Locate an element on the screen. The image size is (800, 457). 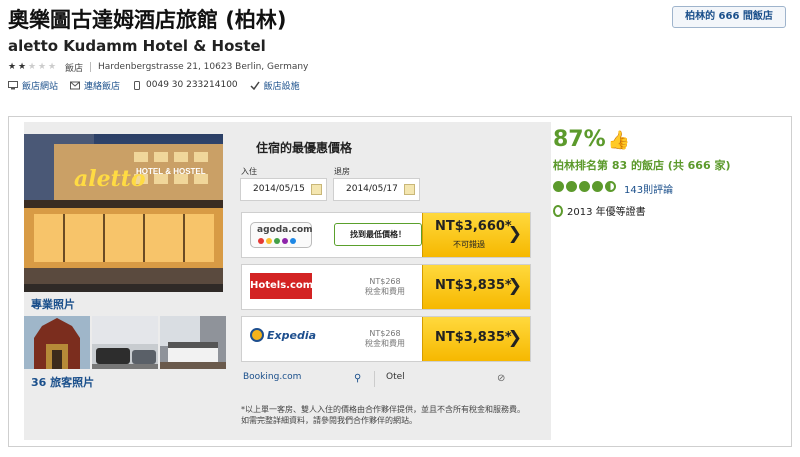
checkin-date-field: 2014/05/15 is located at coordinates (283, 189).